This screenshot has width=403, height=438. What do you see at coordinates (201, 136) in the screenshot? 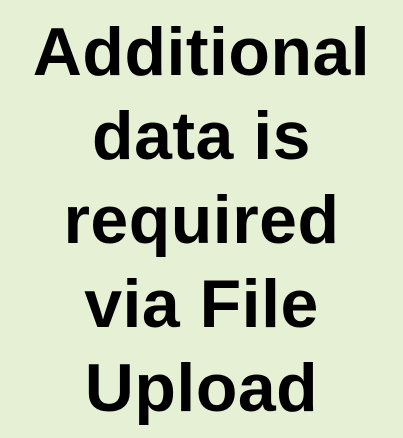
I see `message-line-2: data is` at bounding box center [201, 136].